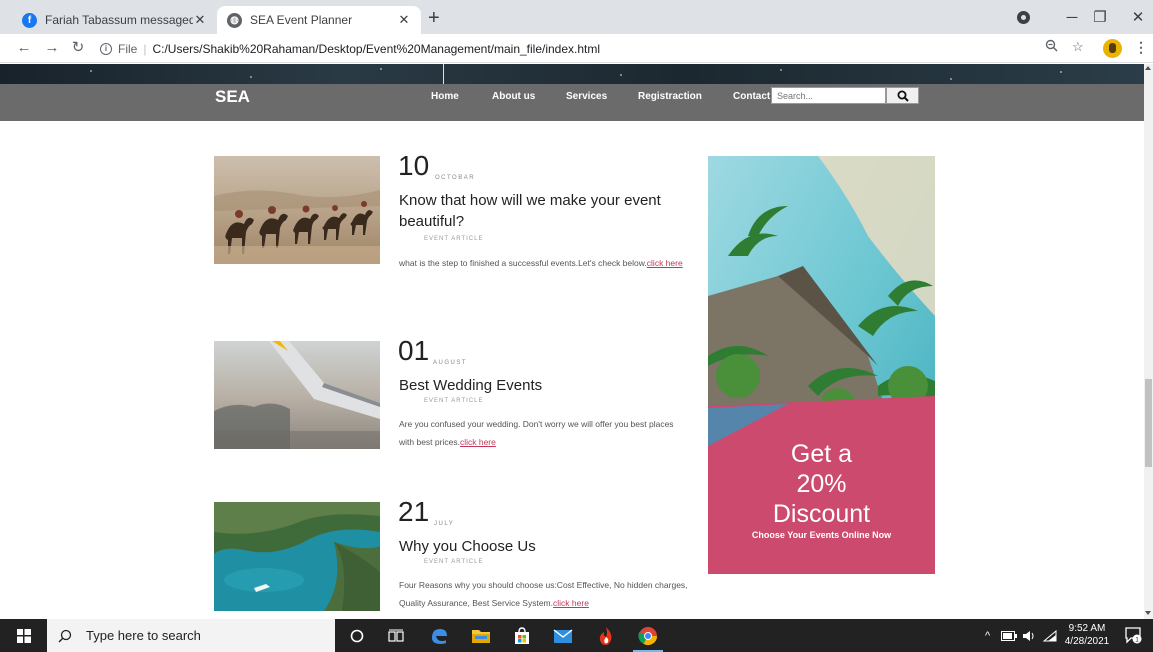  What do you see at coordinates (1112, 48) in the screenshot?
I see `profile-avatar` at bounding box center [1112, 48].